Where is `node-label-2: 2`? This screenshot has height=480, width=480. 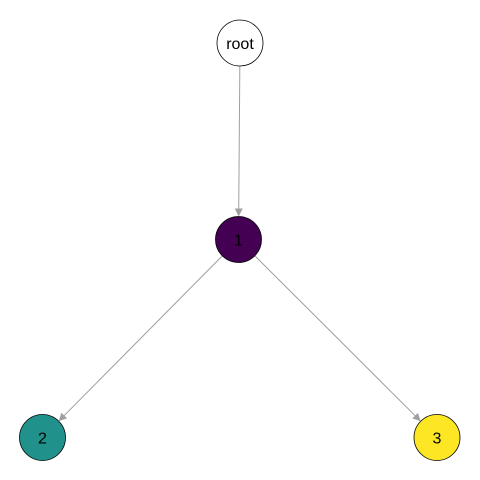
node-label-2: 2 is located at coordinates (42, 439).